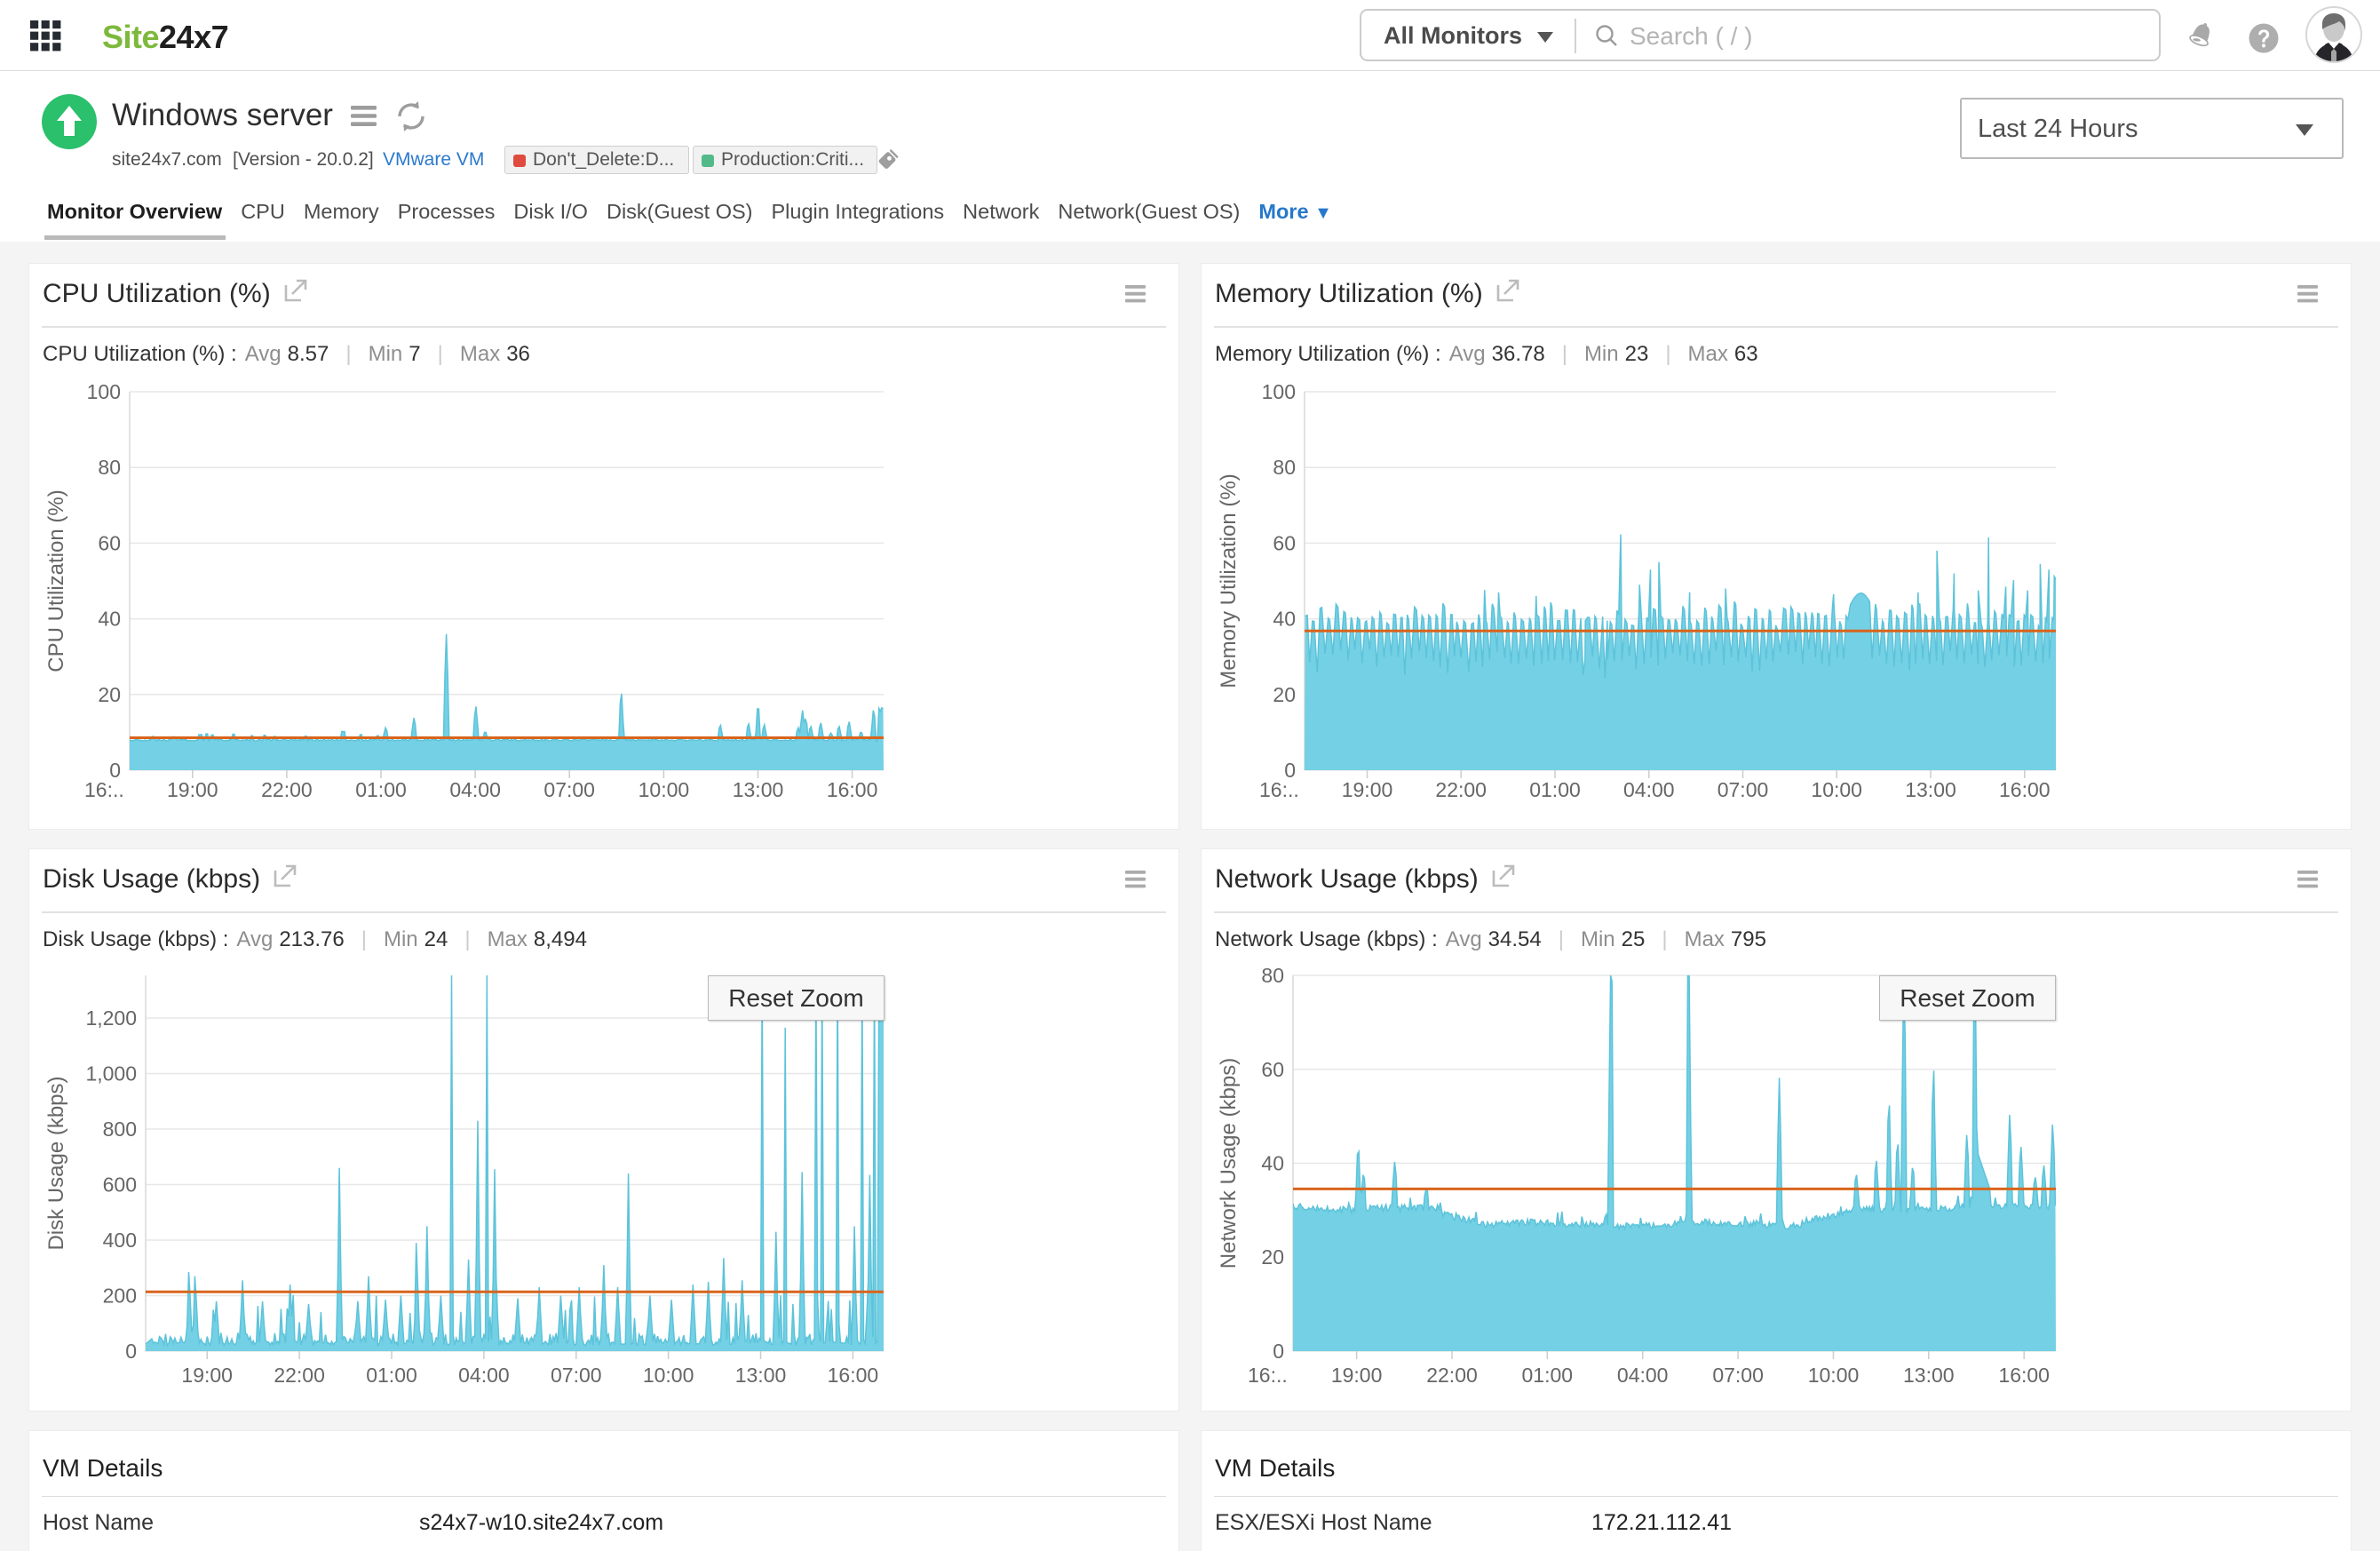 The width and height of the screenshot is (2380, 1551). What do you see at coordinates (120, 1296) in the screenshot?
I see `svg-text: 200` at bounding box center [120, 1296].